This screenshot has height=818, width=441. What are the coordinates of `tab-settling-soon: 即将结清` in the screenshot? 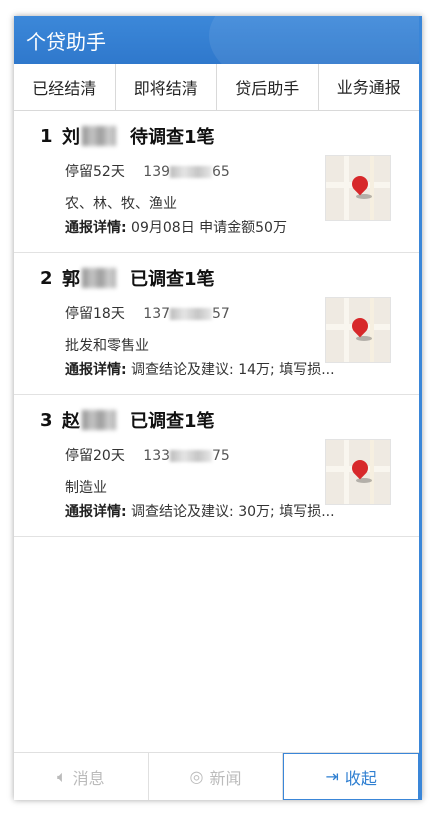 It's located at (166, 87).